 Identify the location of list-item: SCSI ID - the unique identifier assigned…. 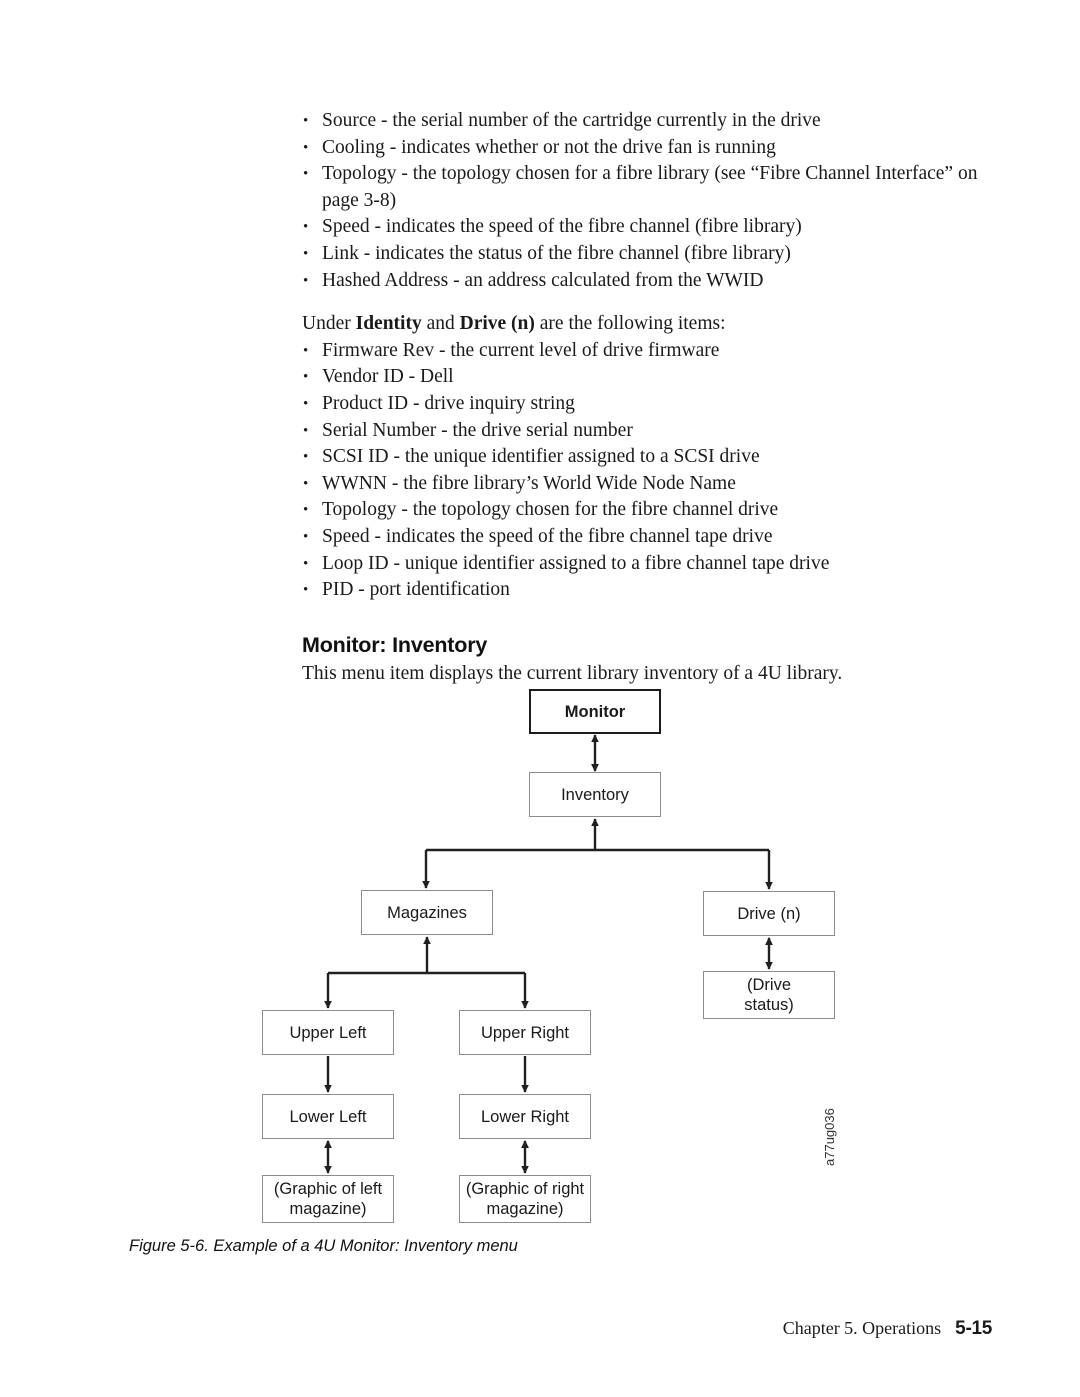
(647, 457).